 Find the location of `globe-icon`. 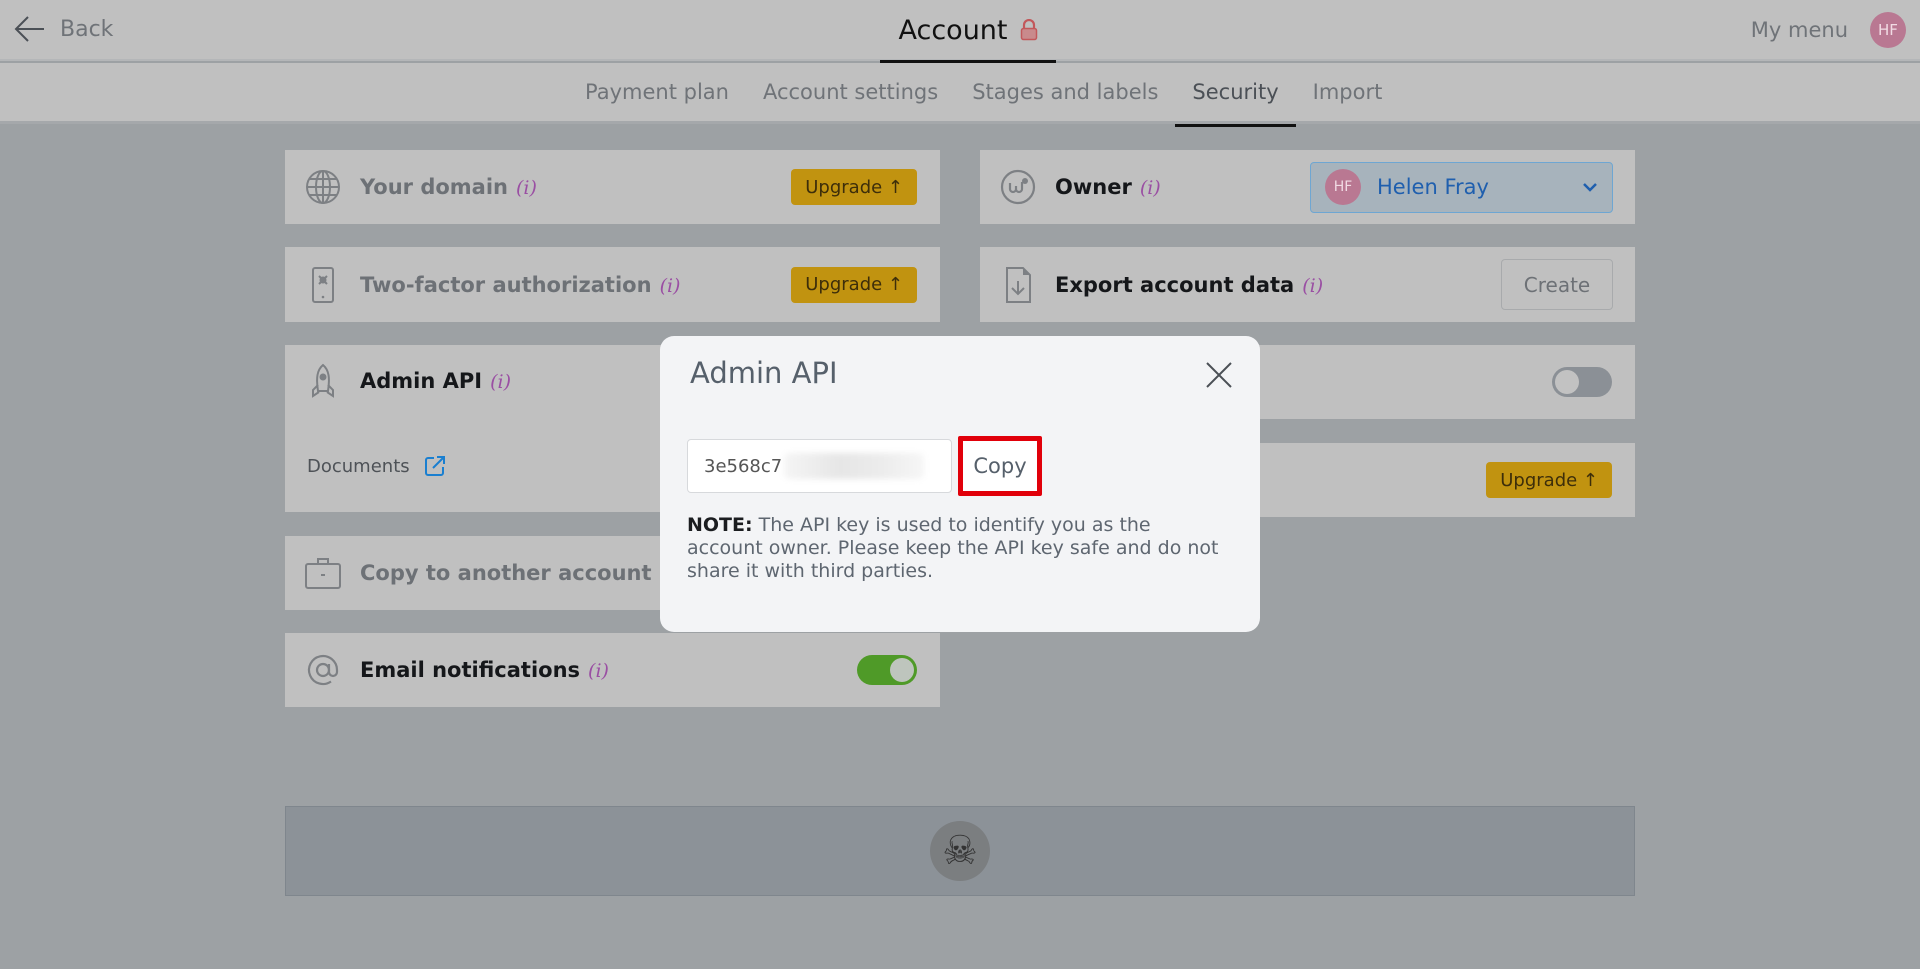

globe-icon is located at coordinates (323, 187).